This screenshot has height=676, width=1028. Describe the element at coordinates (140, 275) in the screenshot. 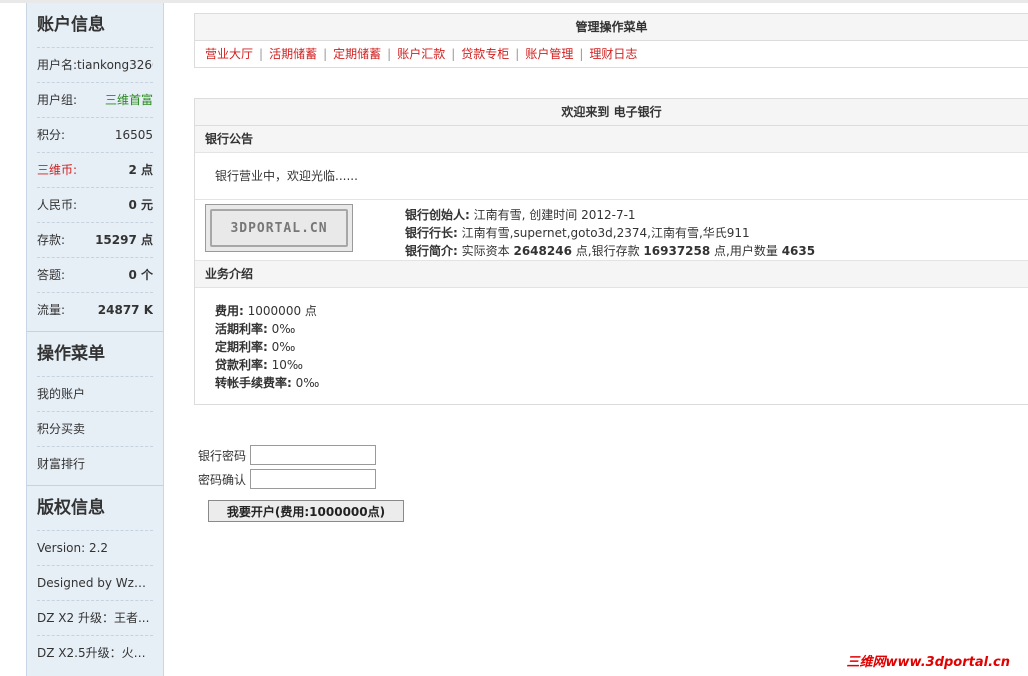

I see `answers-value: 0 个` at that location.